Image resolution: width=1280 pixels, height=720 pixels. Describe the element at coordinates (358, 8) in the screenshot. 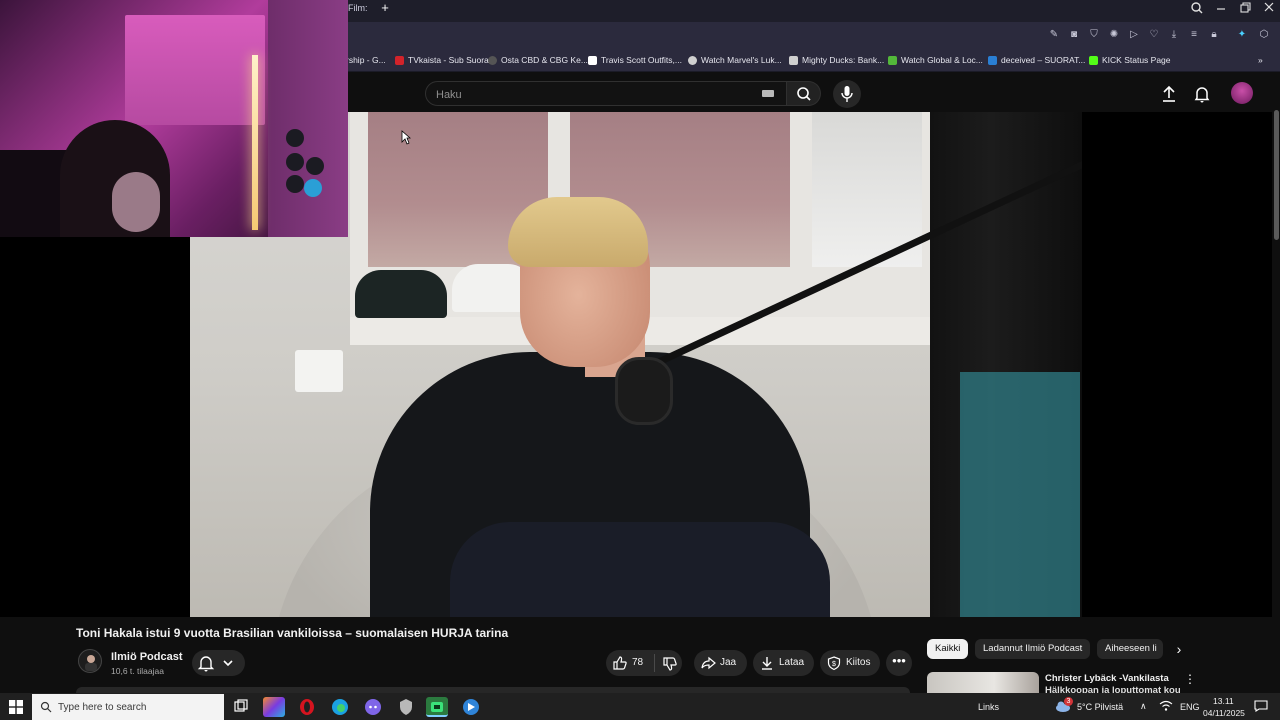

I see `browser-tab: Film:` at that location.